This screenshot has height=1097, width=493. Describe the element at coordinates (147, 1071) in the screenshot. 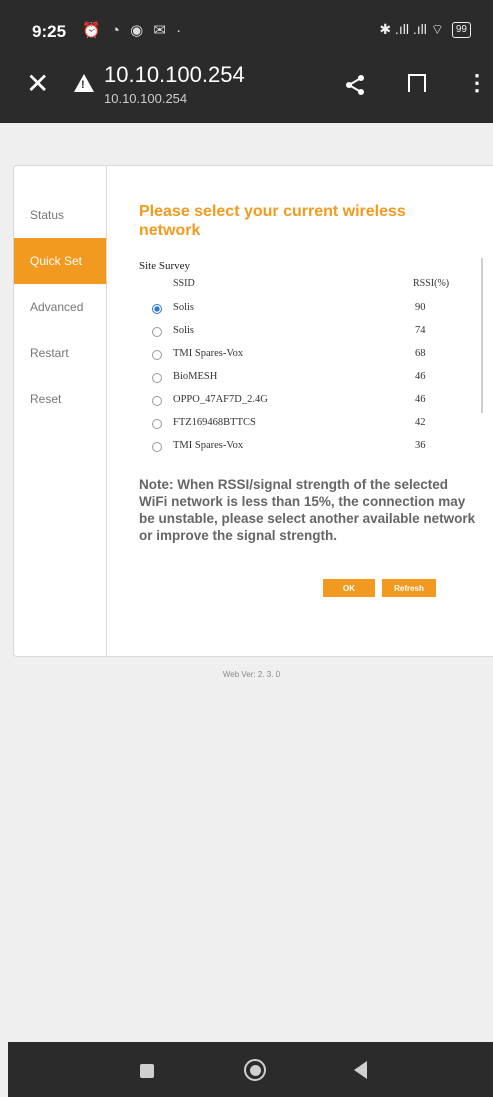

I see `recents-icon` at that location.